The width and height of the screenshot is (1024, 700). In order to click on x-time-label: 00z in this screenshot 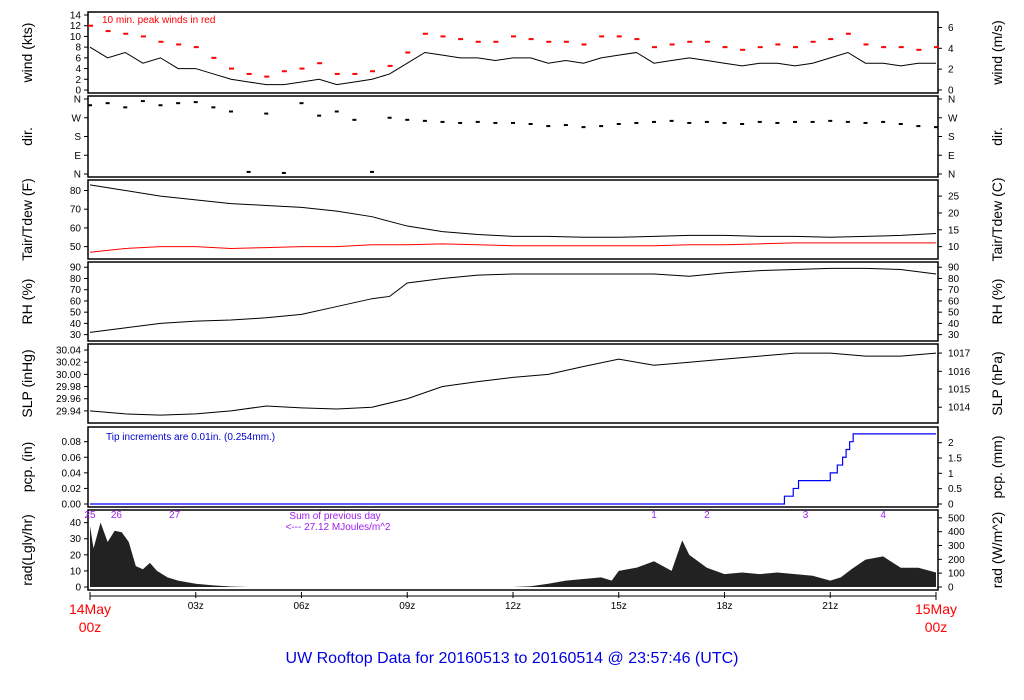, I will do `click(936, 627)`.